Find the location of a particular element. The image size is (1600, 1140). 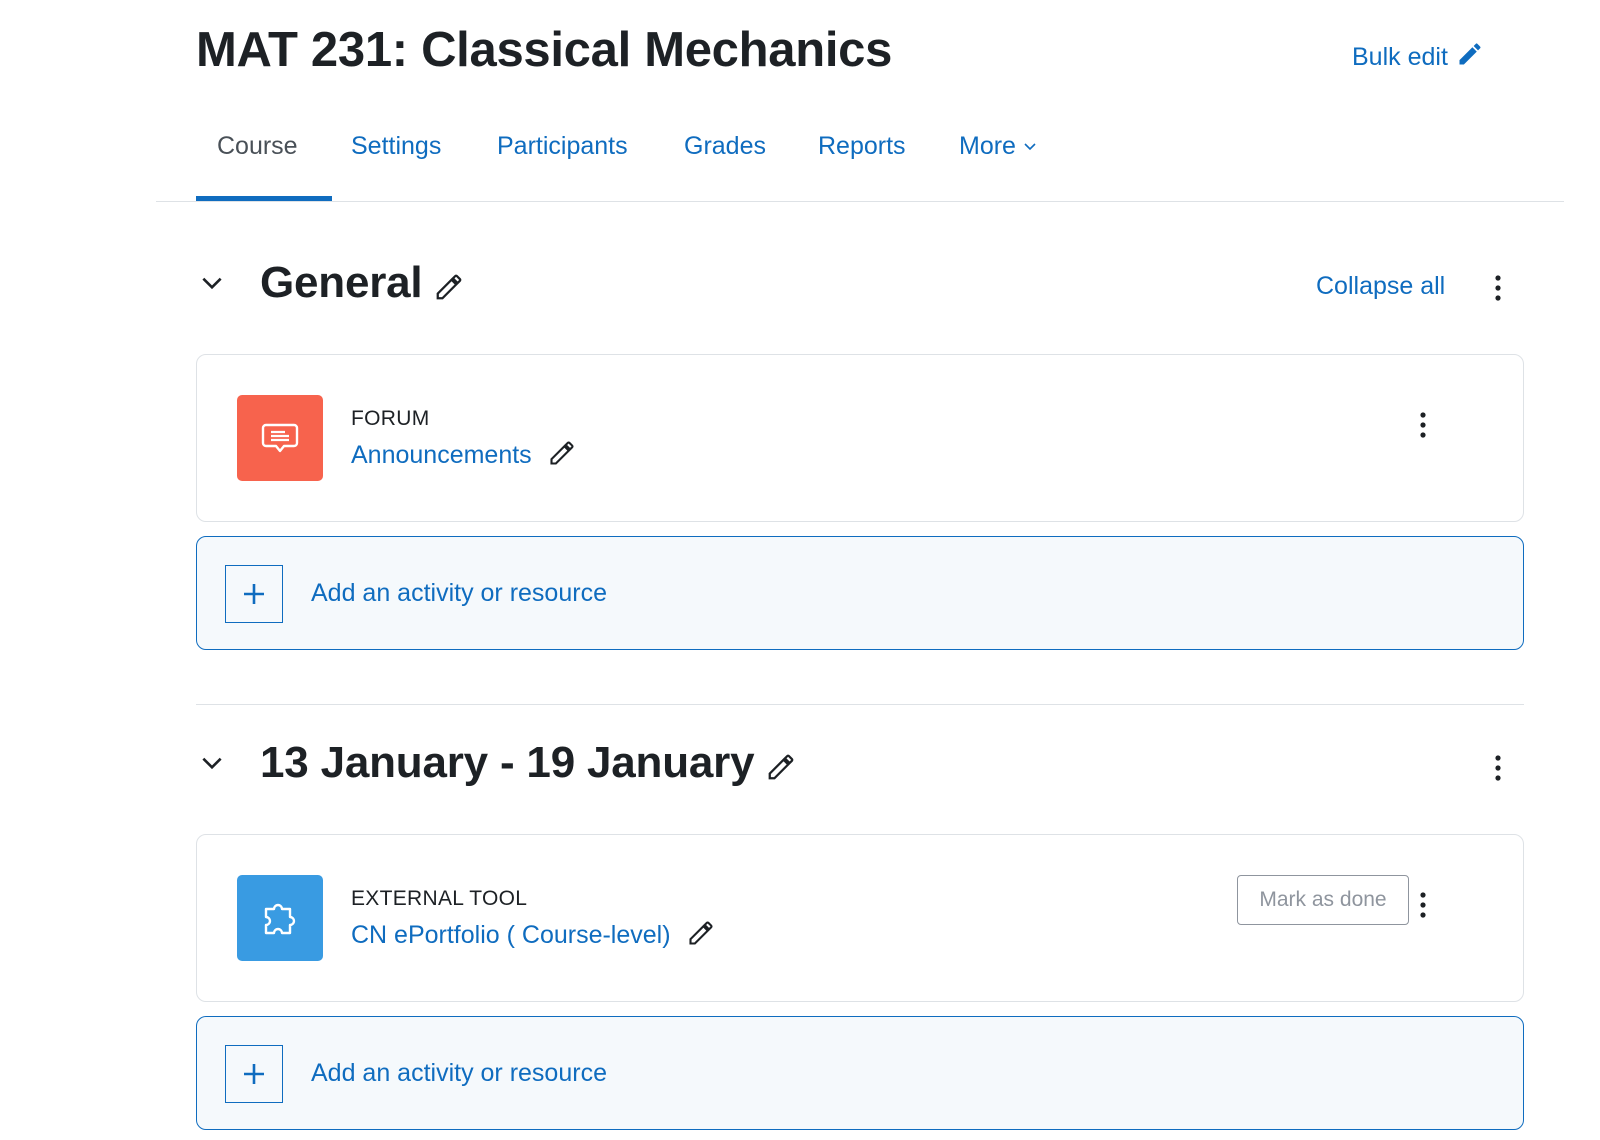

section-header-general: General is located at coordinates (330, 283).